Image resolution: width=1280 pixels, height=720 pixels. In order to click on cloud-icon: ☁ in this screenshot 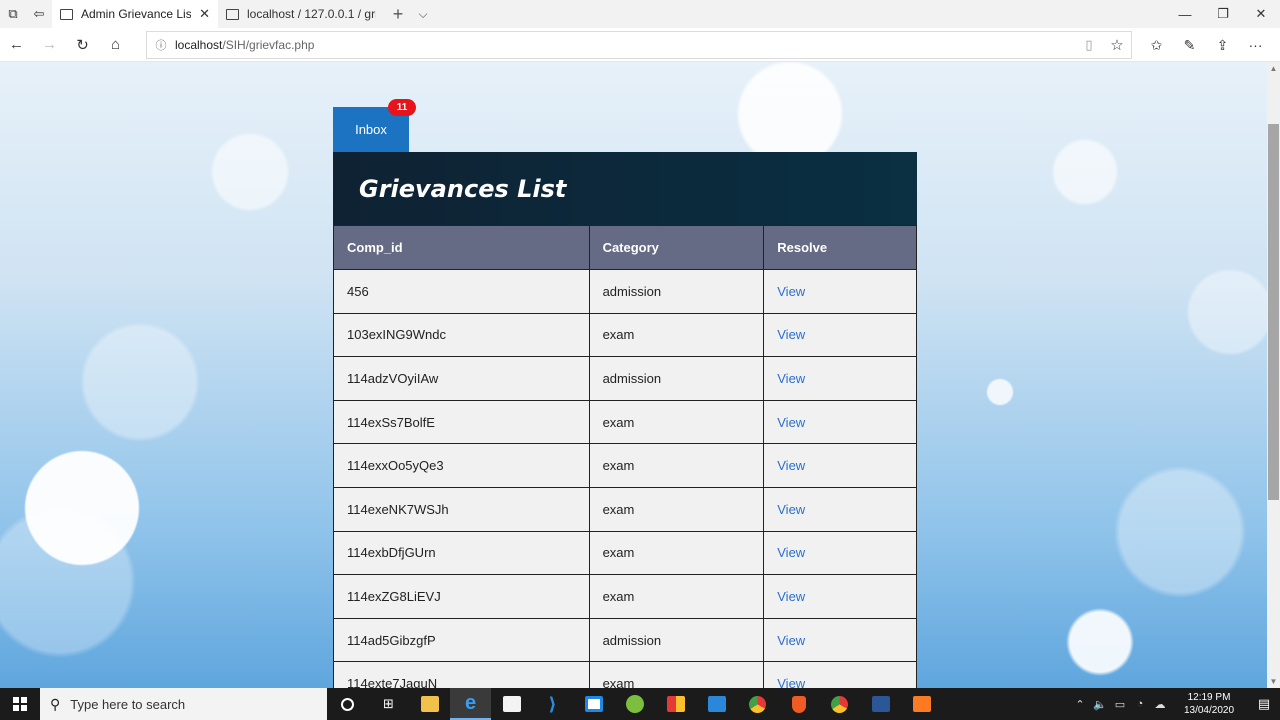, I will do `click(1160, 704)`.